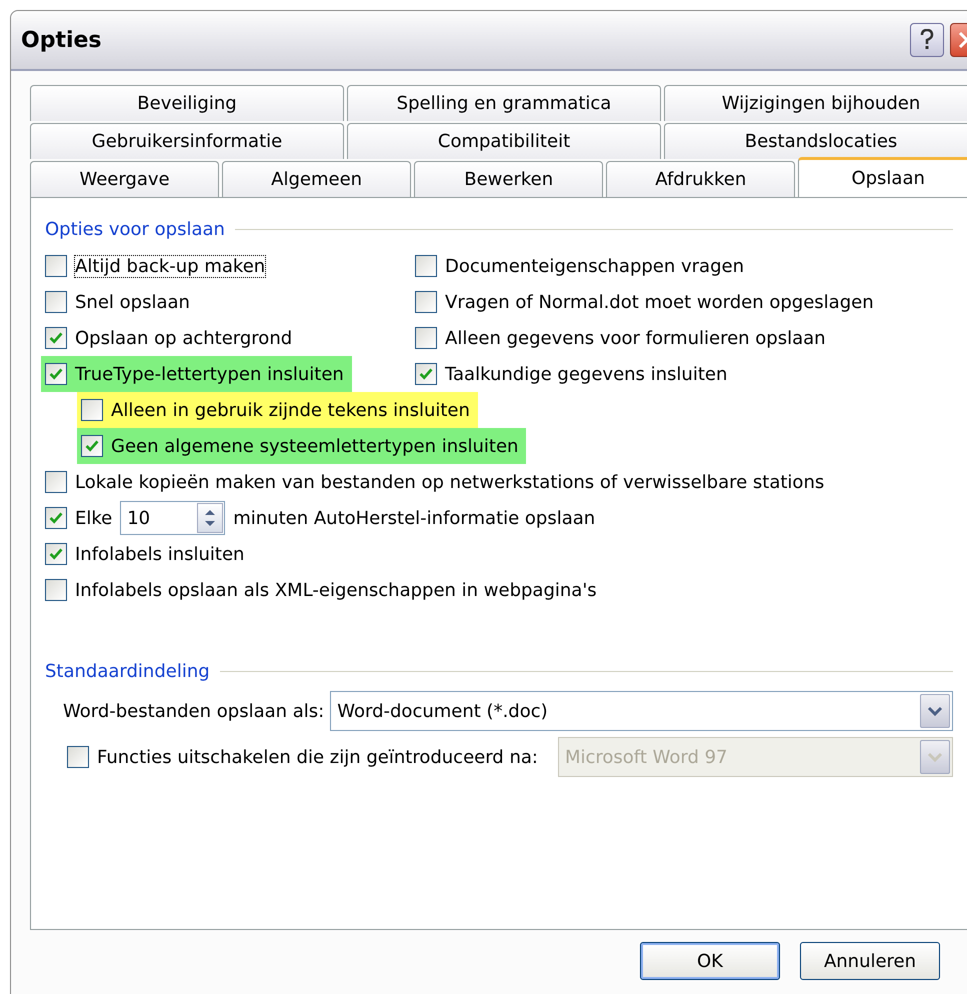 The width and height of the screenshot is (967, 994). Describe the element at coordinates (314, 446) in the screenshot. I see `checkbox-label: Geen algemene systeemlettertypen insluiten` at that location.